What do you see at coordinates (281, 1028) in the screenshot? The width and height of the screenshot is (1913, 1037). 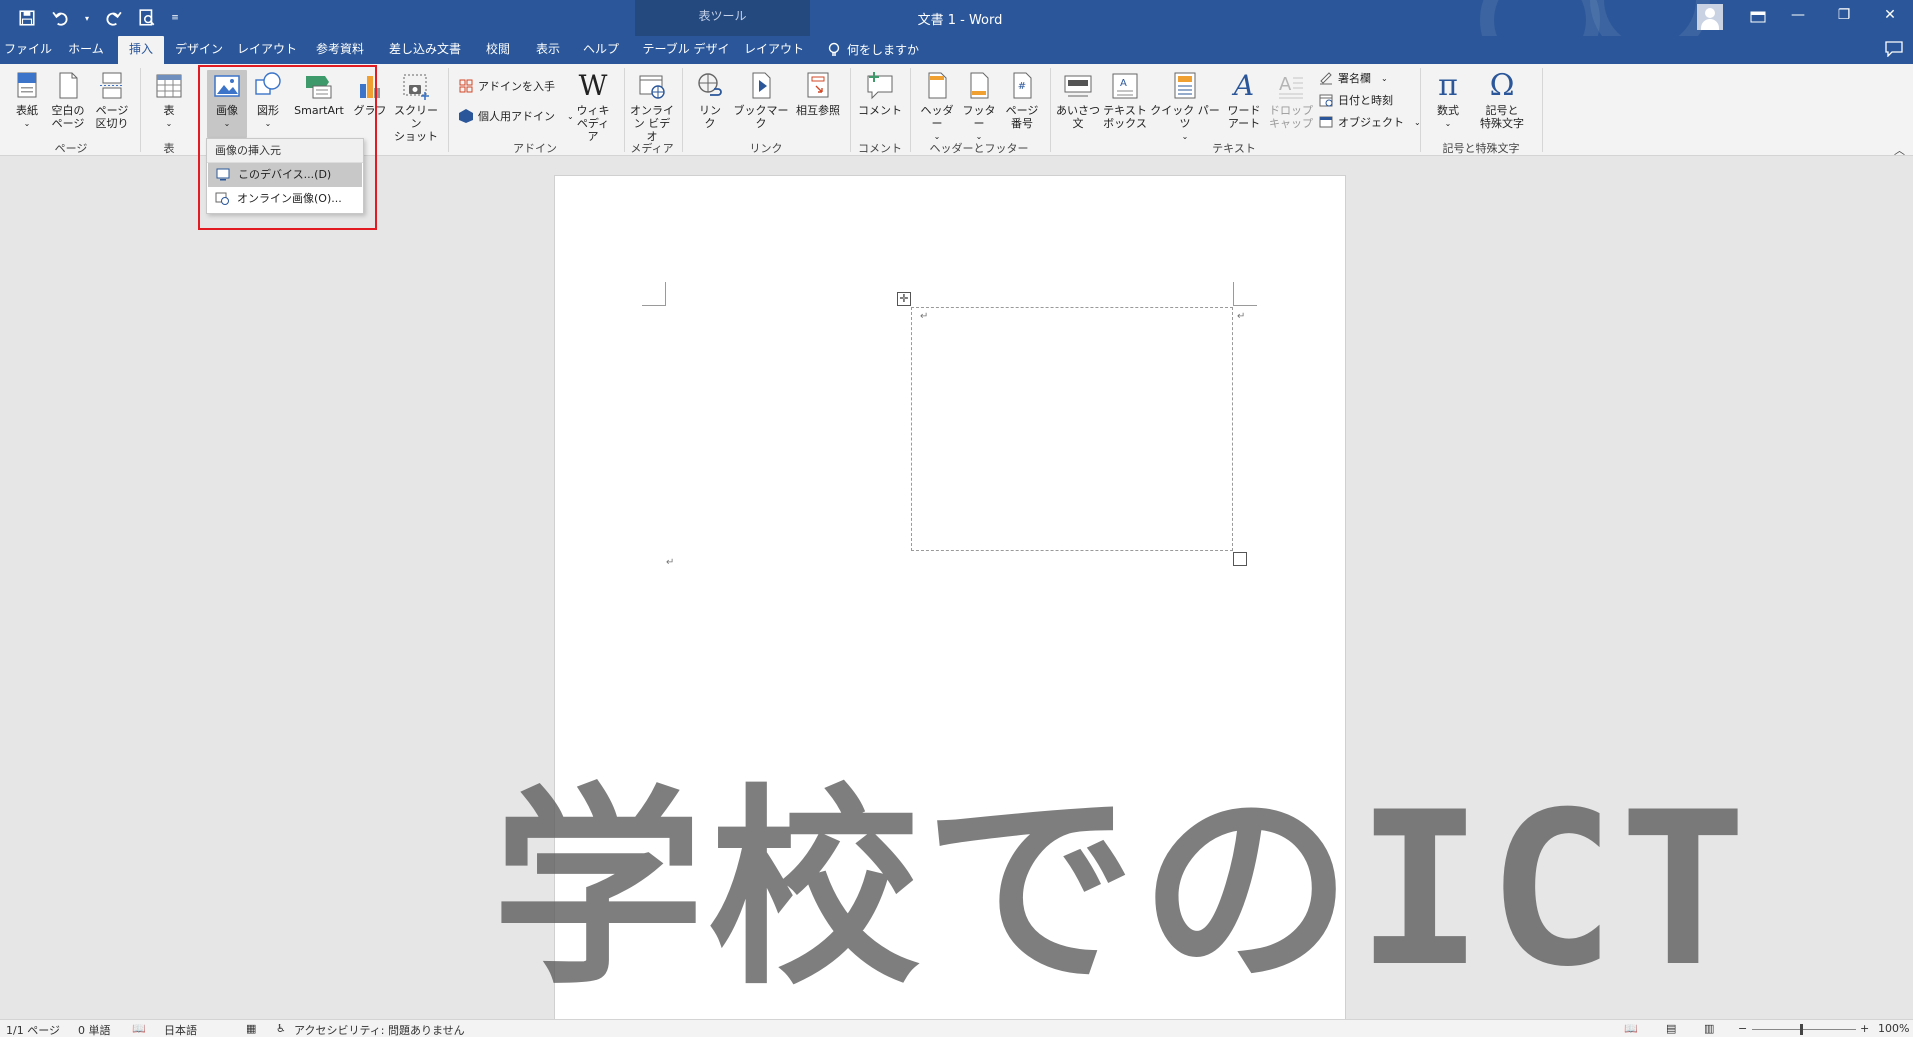 I see `accessibility-icon: ♿` at bounding box center [281, 1028].